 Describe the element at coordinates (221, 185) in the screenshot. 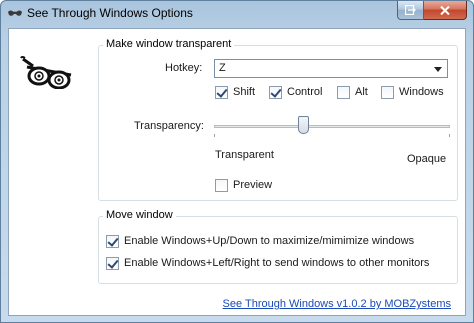

I see `preview-box` at that location.